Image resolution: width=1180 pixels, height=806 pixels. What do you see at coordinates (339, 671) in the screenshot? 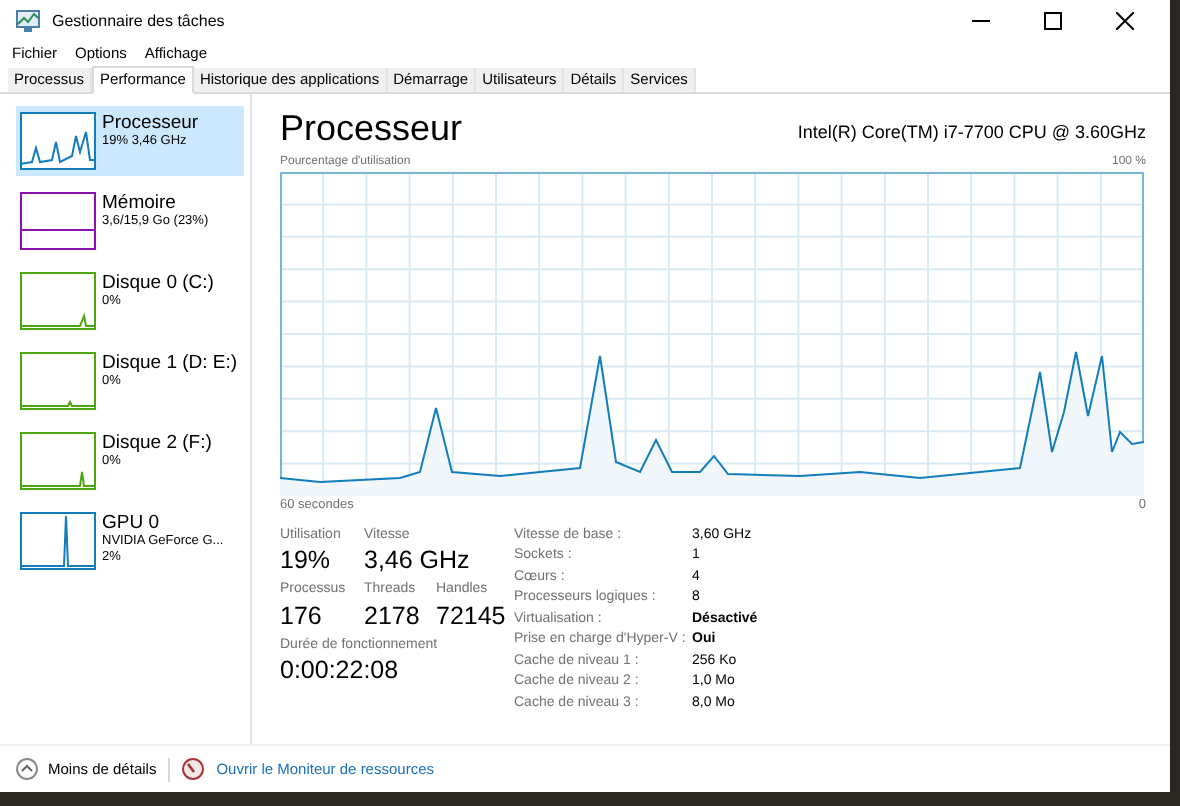
I see `stat-value: 0:00:22:08` at bounding box center [339, 671].